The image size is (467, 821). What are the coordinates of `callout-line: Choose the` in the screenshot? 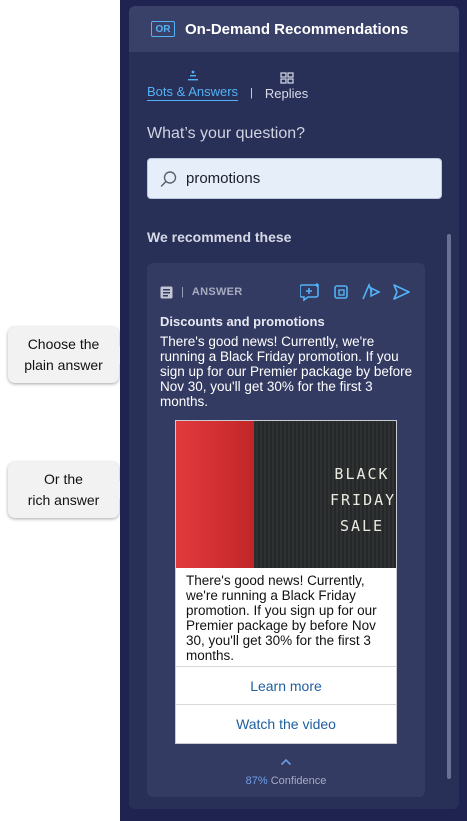 It's located at (63, 344).